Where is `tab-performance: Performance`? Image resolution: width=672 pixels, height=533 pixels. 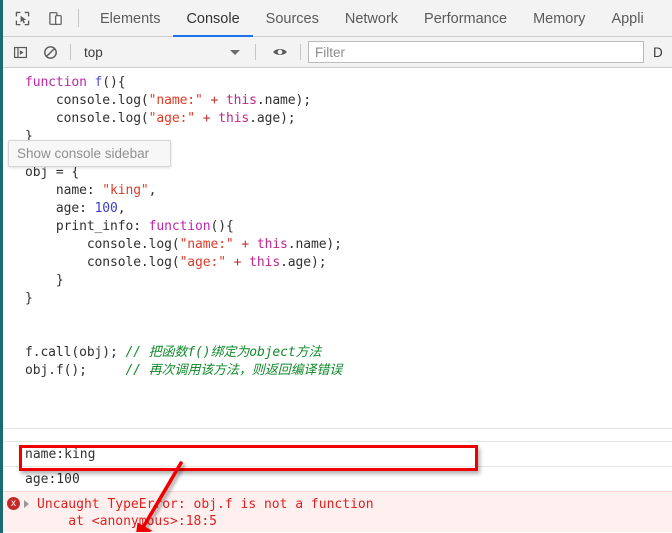 tab-performance: Performance is located at coordinates (465, 18).